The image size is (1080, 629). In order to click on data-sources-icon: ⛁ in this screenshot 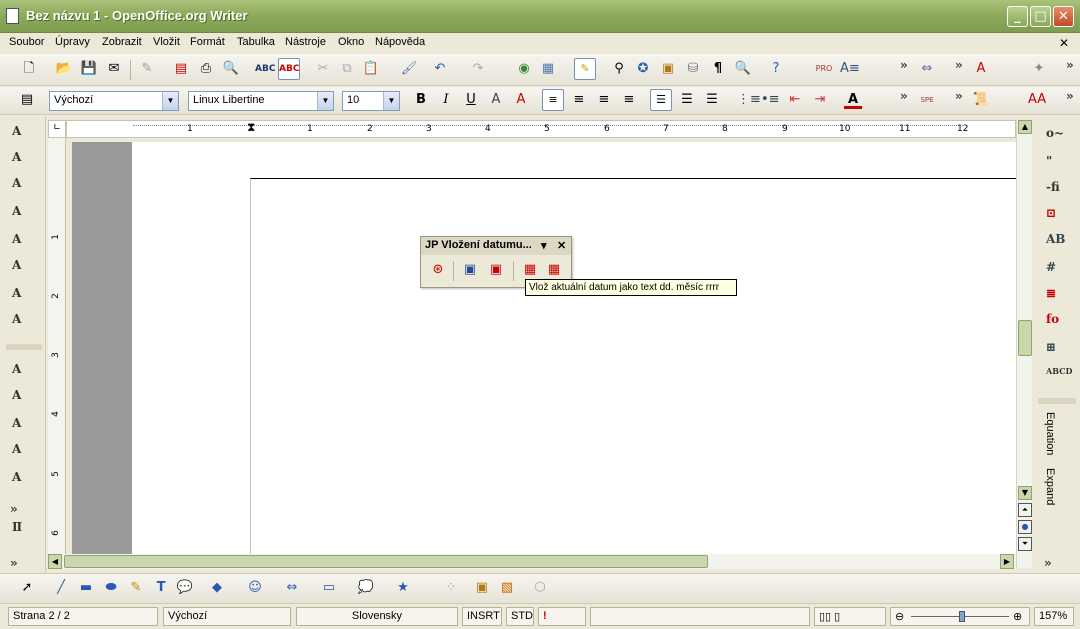, I will do `click(693, 69)`.